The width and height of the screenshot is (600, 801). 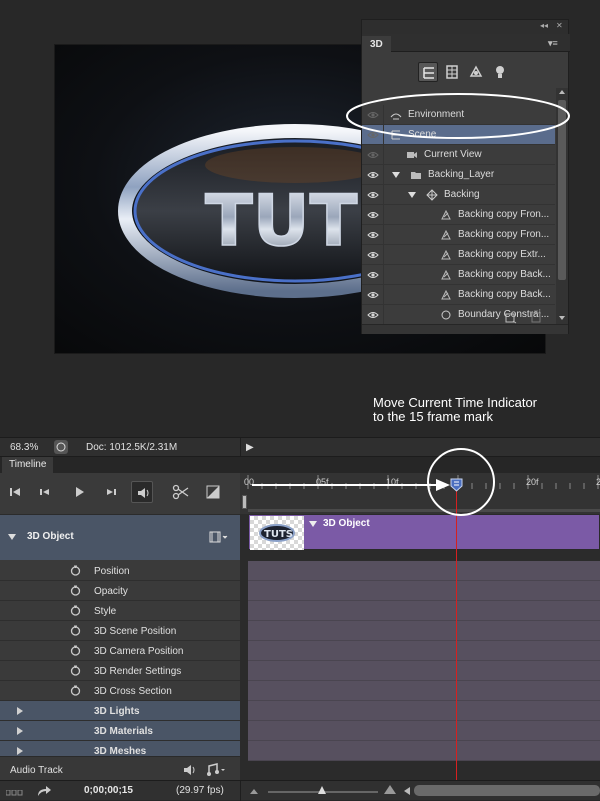 I want to click on material-filter-icon, so click(x=476, y=72).